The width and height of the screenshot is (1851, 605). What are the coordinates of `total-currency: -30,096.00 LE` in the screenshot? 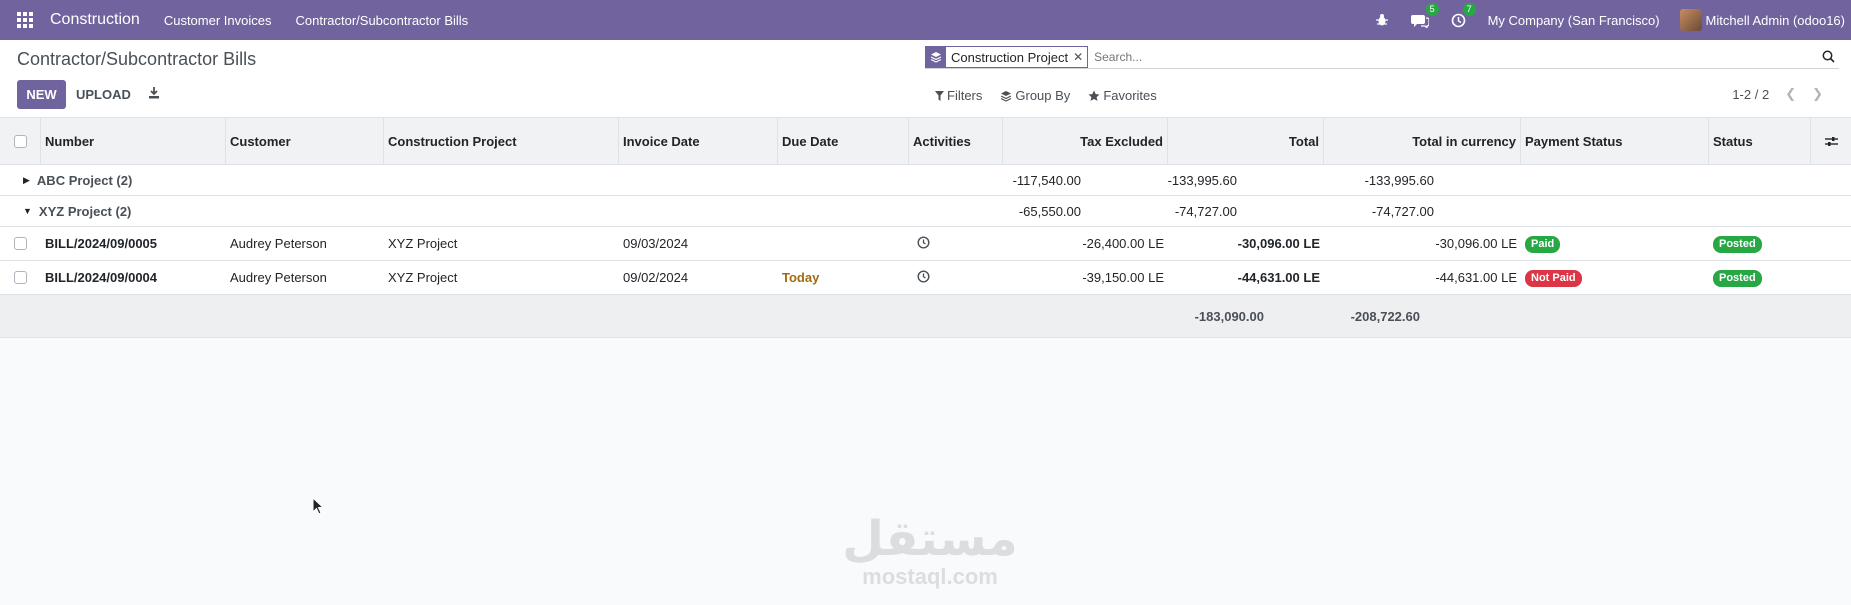 It's located at (1476, 243).